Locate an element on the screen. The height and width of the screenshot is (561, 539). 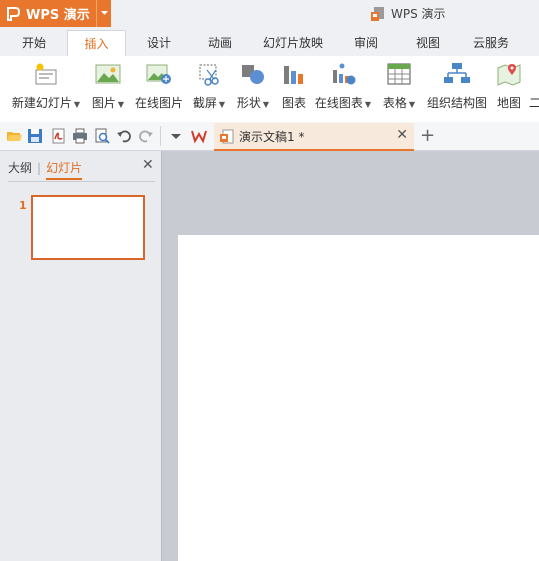
screenshot-button: 截屏 ▼ is located at coordinates (209, 89).